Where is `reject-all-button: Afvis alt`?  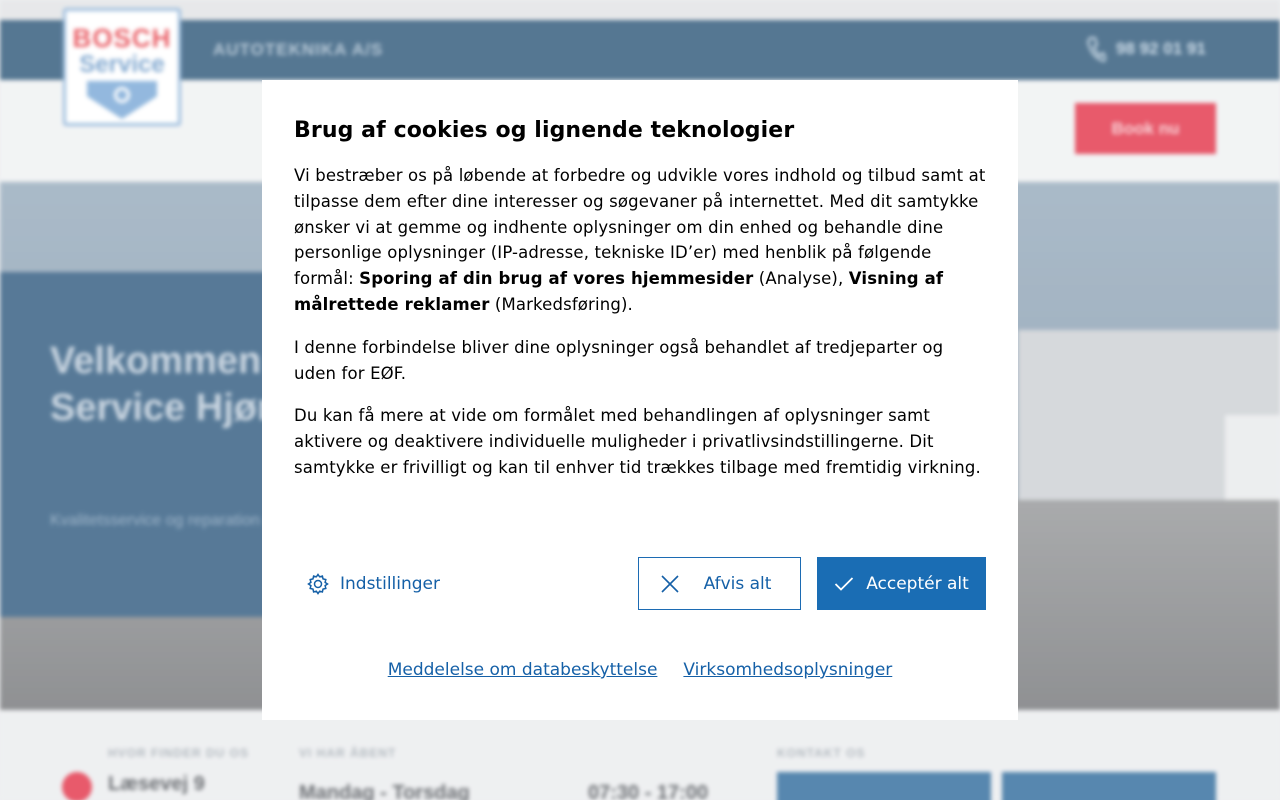 reject-all-button: Afvis alt is located at coordinates (719, 583).